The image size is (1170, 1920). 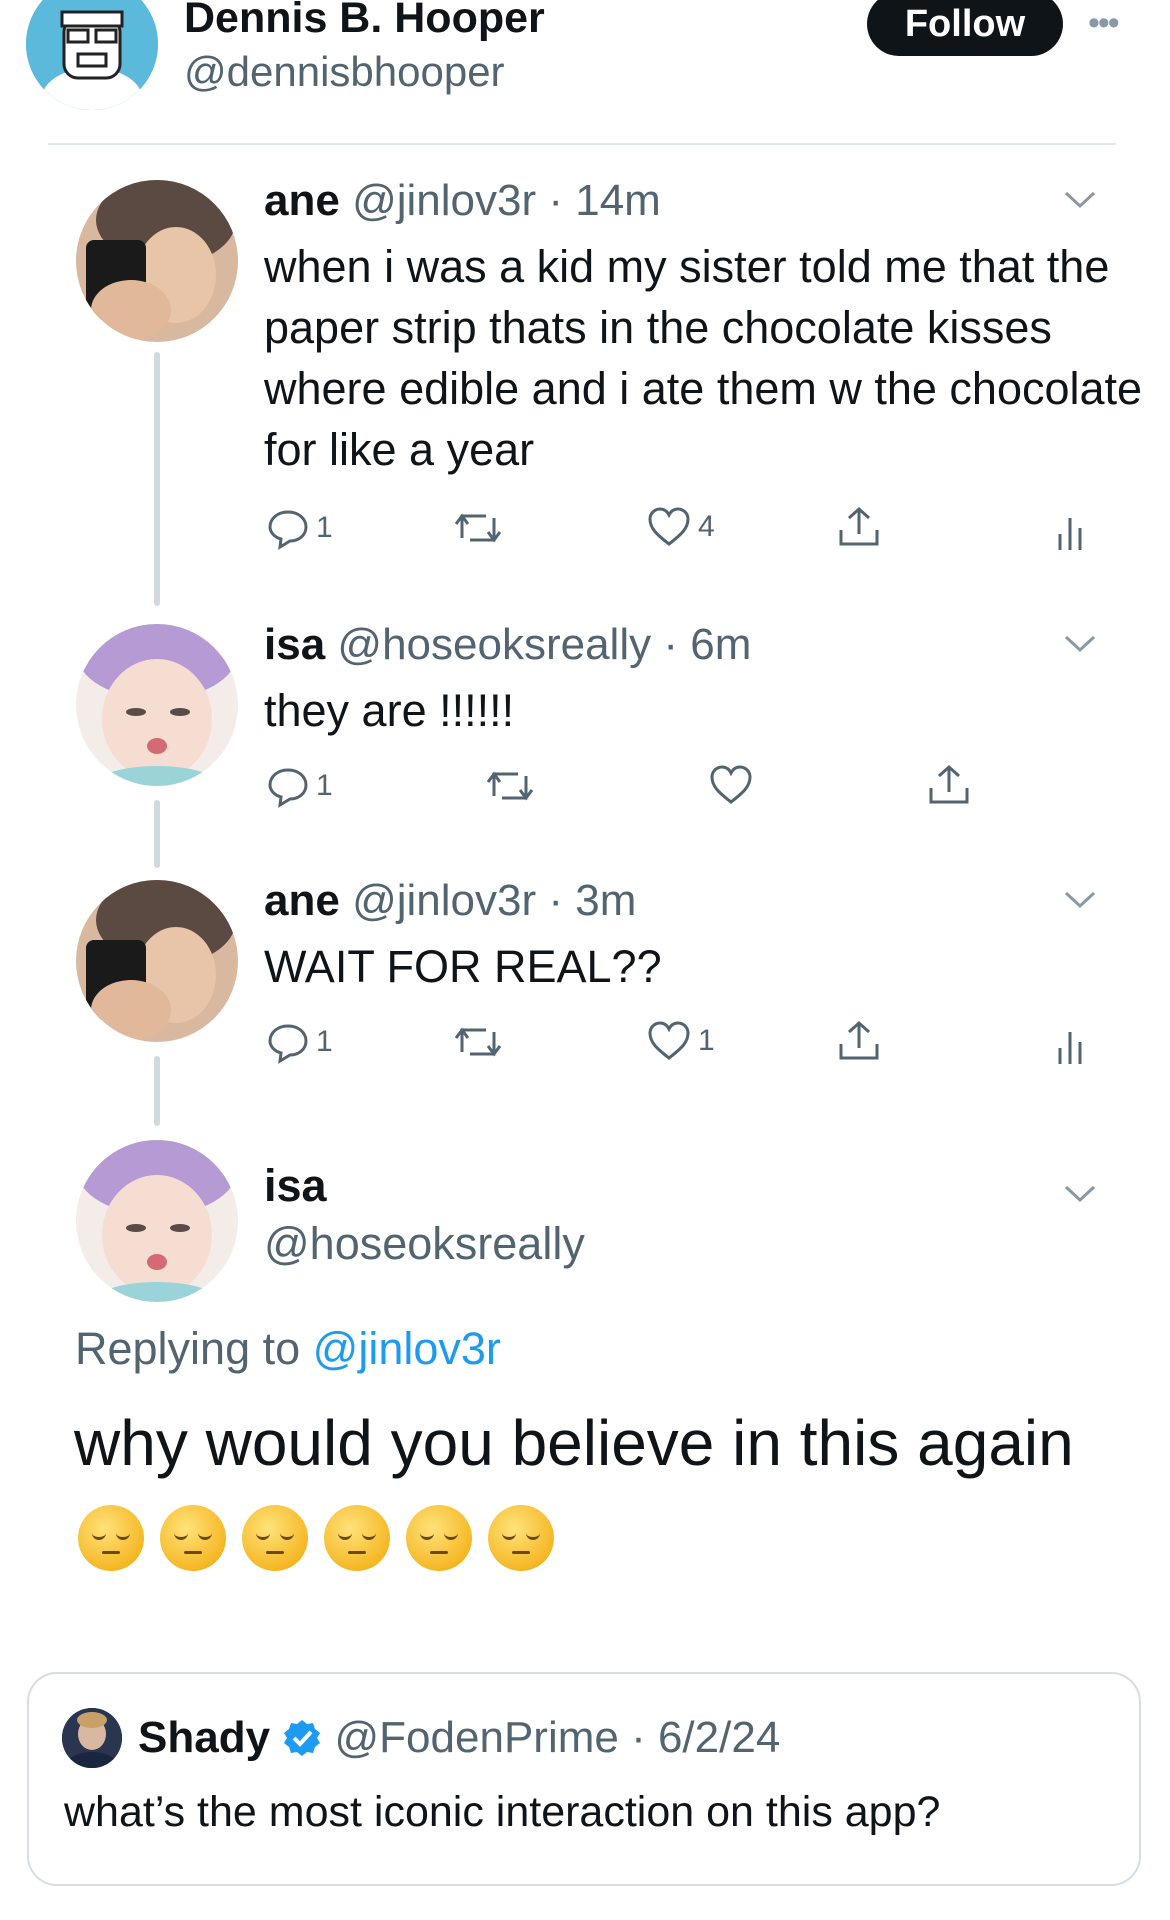 What do you see at coordinates (389, 710) in the screenshot?
I see `tweet-text: they are !!!!!!` at bounding box center [389, 710].